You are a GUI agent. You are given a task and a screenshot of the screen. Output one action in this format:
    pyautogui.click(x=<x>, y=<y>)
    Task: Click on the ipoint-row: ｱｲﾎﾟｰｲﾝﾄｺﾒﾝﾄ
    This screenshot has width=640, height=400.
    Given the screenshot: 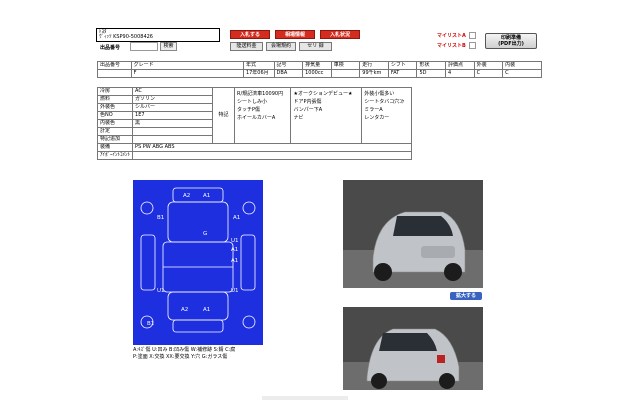 What is the action you would take?
    pyautogui.click(x=254, y=155)
    